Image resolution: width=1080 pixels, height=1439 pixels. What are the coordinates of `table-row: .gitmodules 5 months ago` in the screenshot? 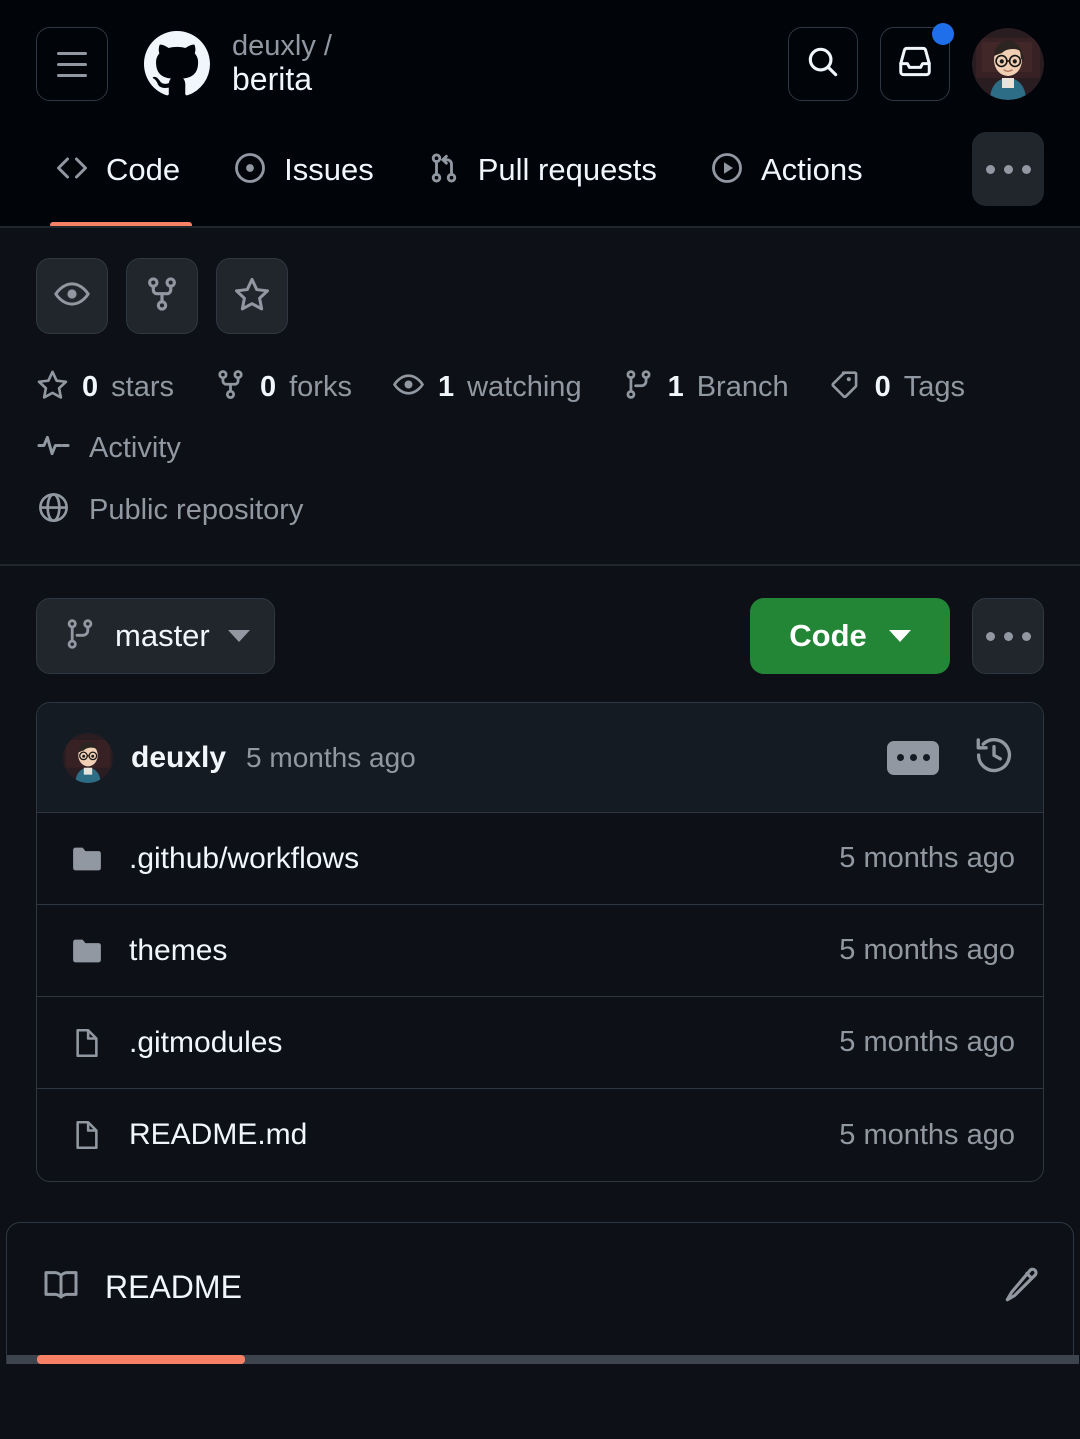 It's located at (540, 1043).